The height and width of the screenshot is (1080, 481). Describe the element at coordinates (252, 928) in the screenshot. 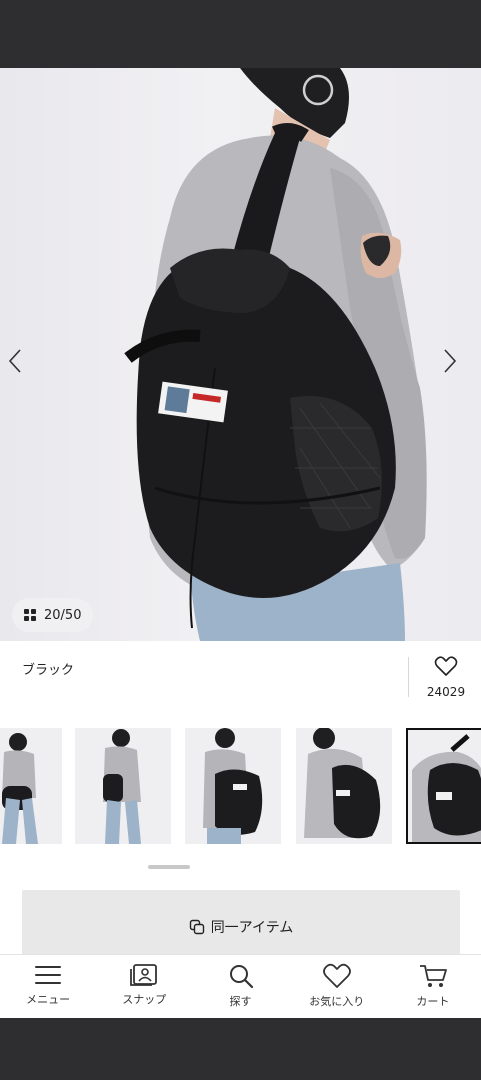

I see `same-item-label: 同一アイテム` at that location.